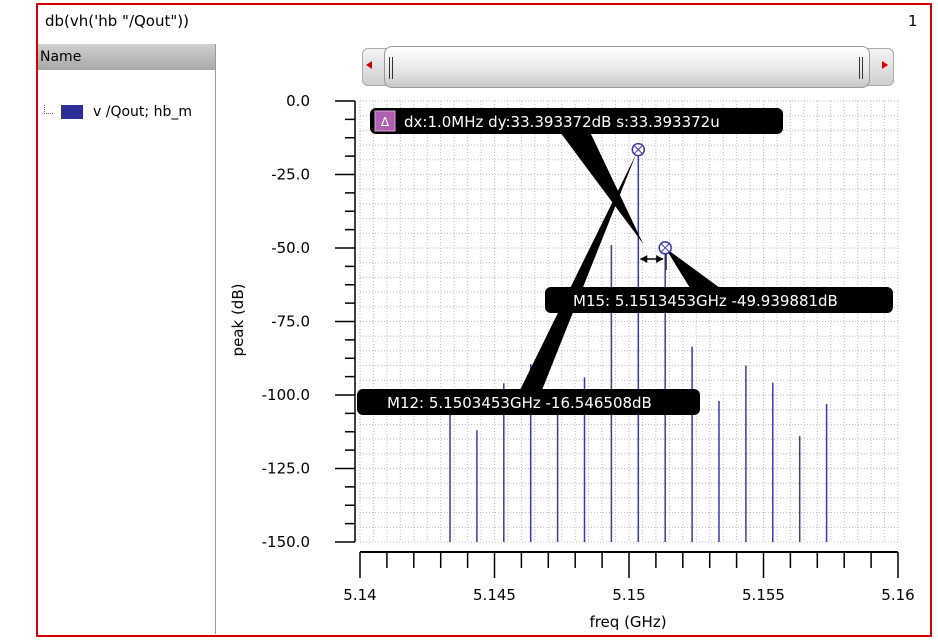 This screenshot has height=640, width=938. Describe the element at coordinates (627, 622) in the screenshot. I see `x-axis-label: freq (GHz)` at that location.